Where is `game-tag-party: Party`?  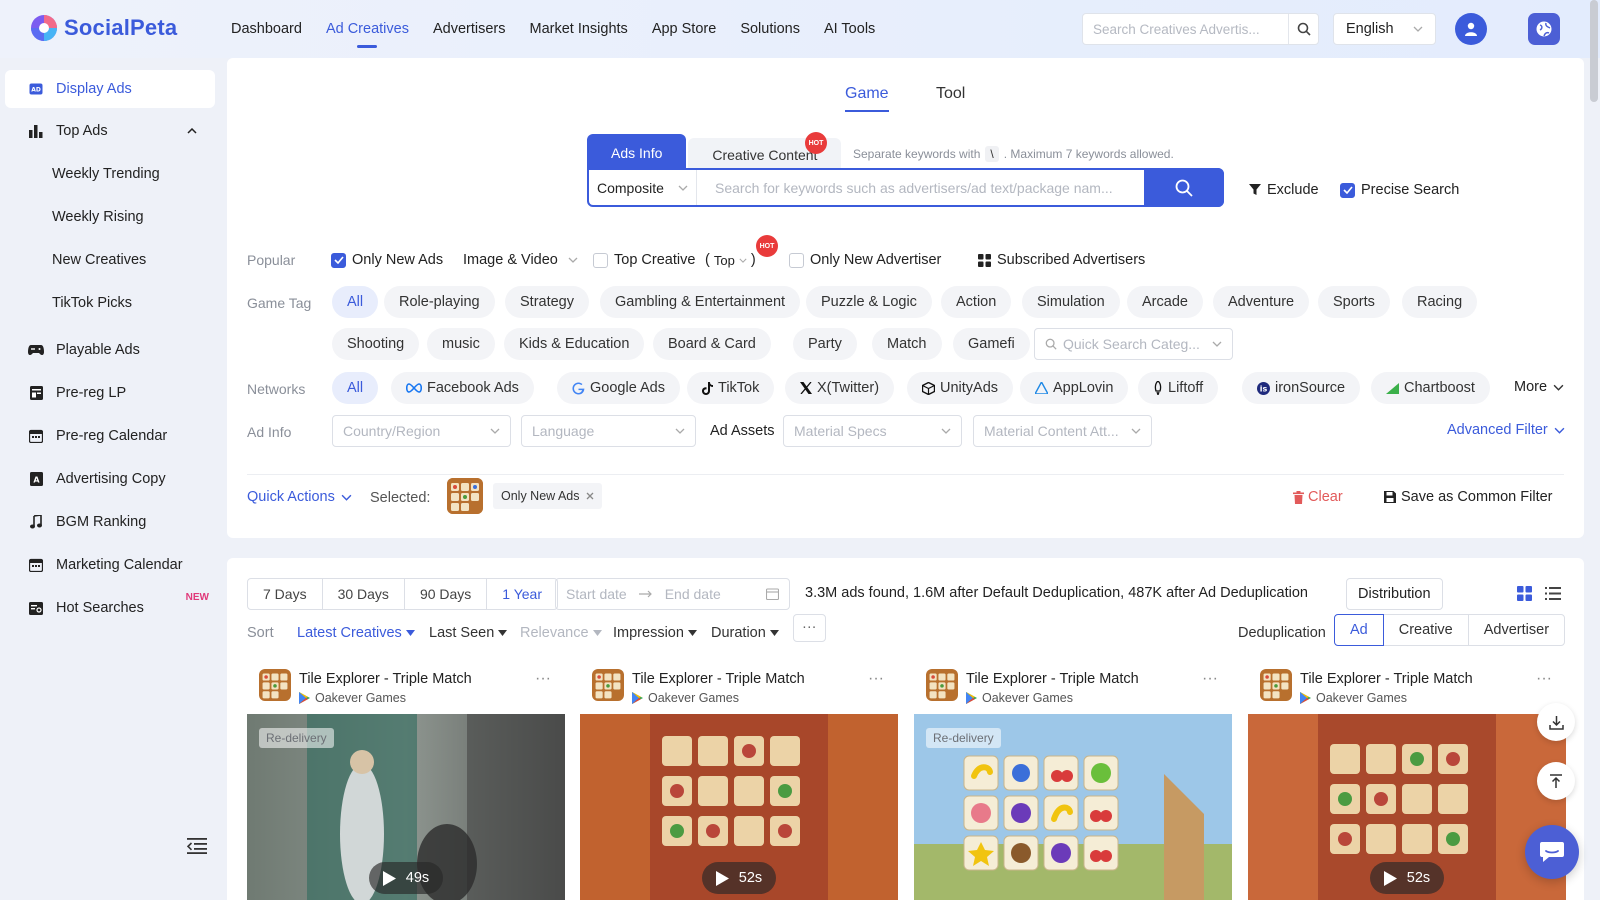 game-tag-party: Party is located at coordinates (825, 344).